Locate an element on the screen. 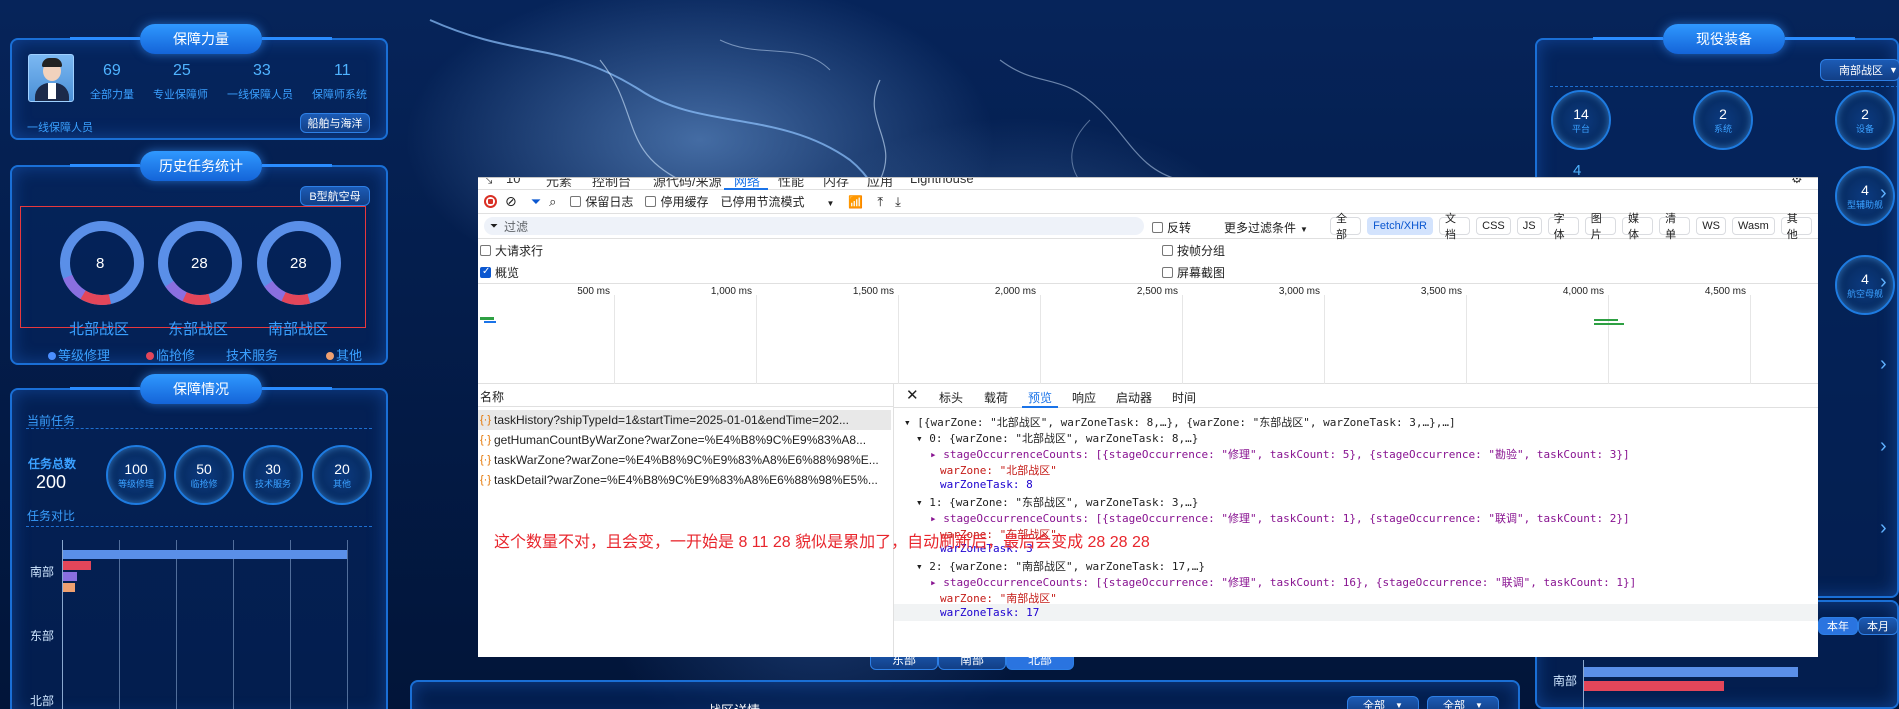  tab-performance: 性能 is located at coordinates (791, 184).